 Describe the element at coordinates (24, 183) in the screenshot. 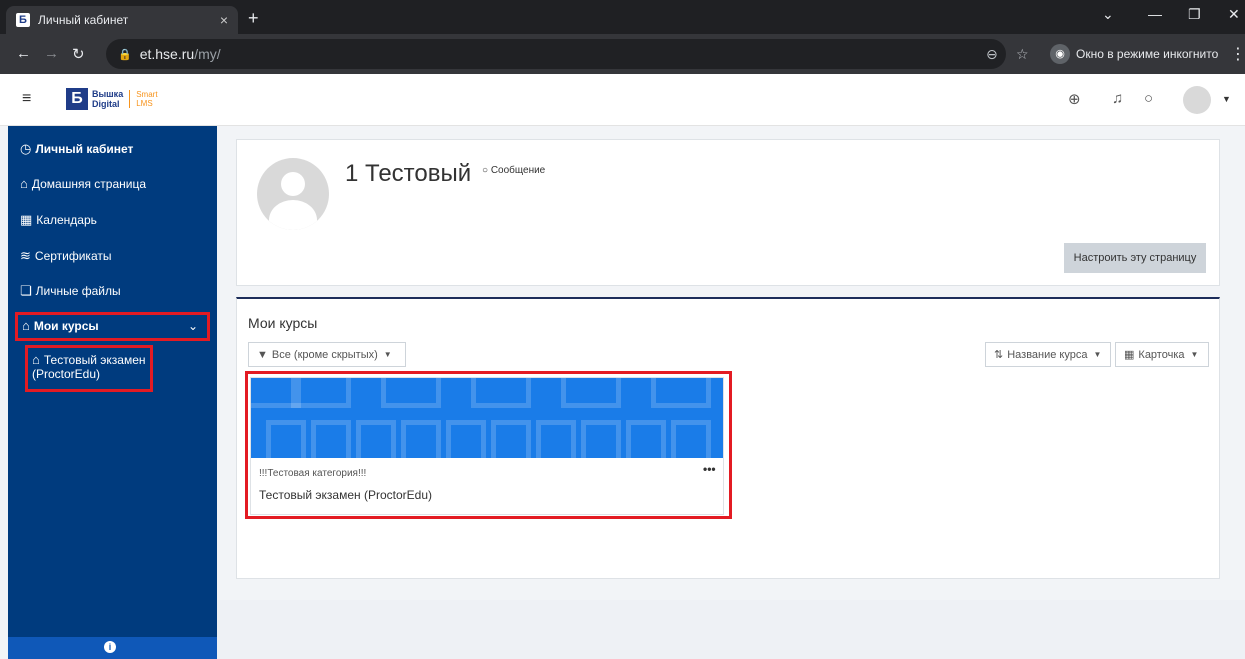

I see `home-icon: ⌂` at that location.